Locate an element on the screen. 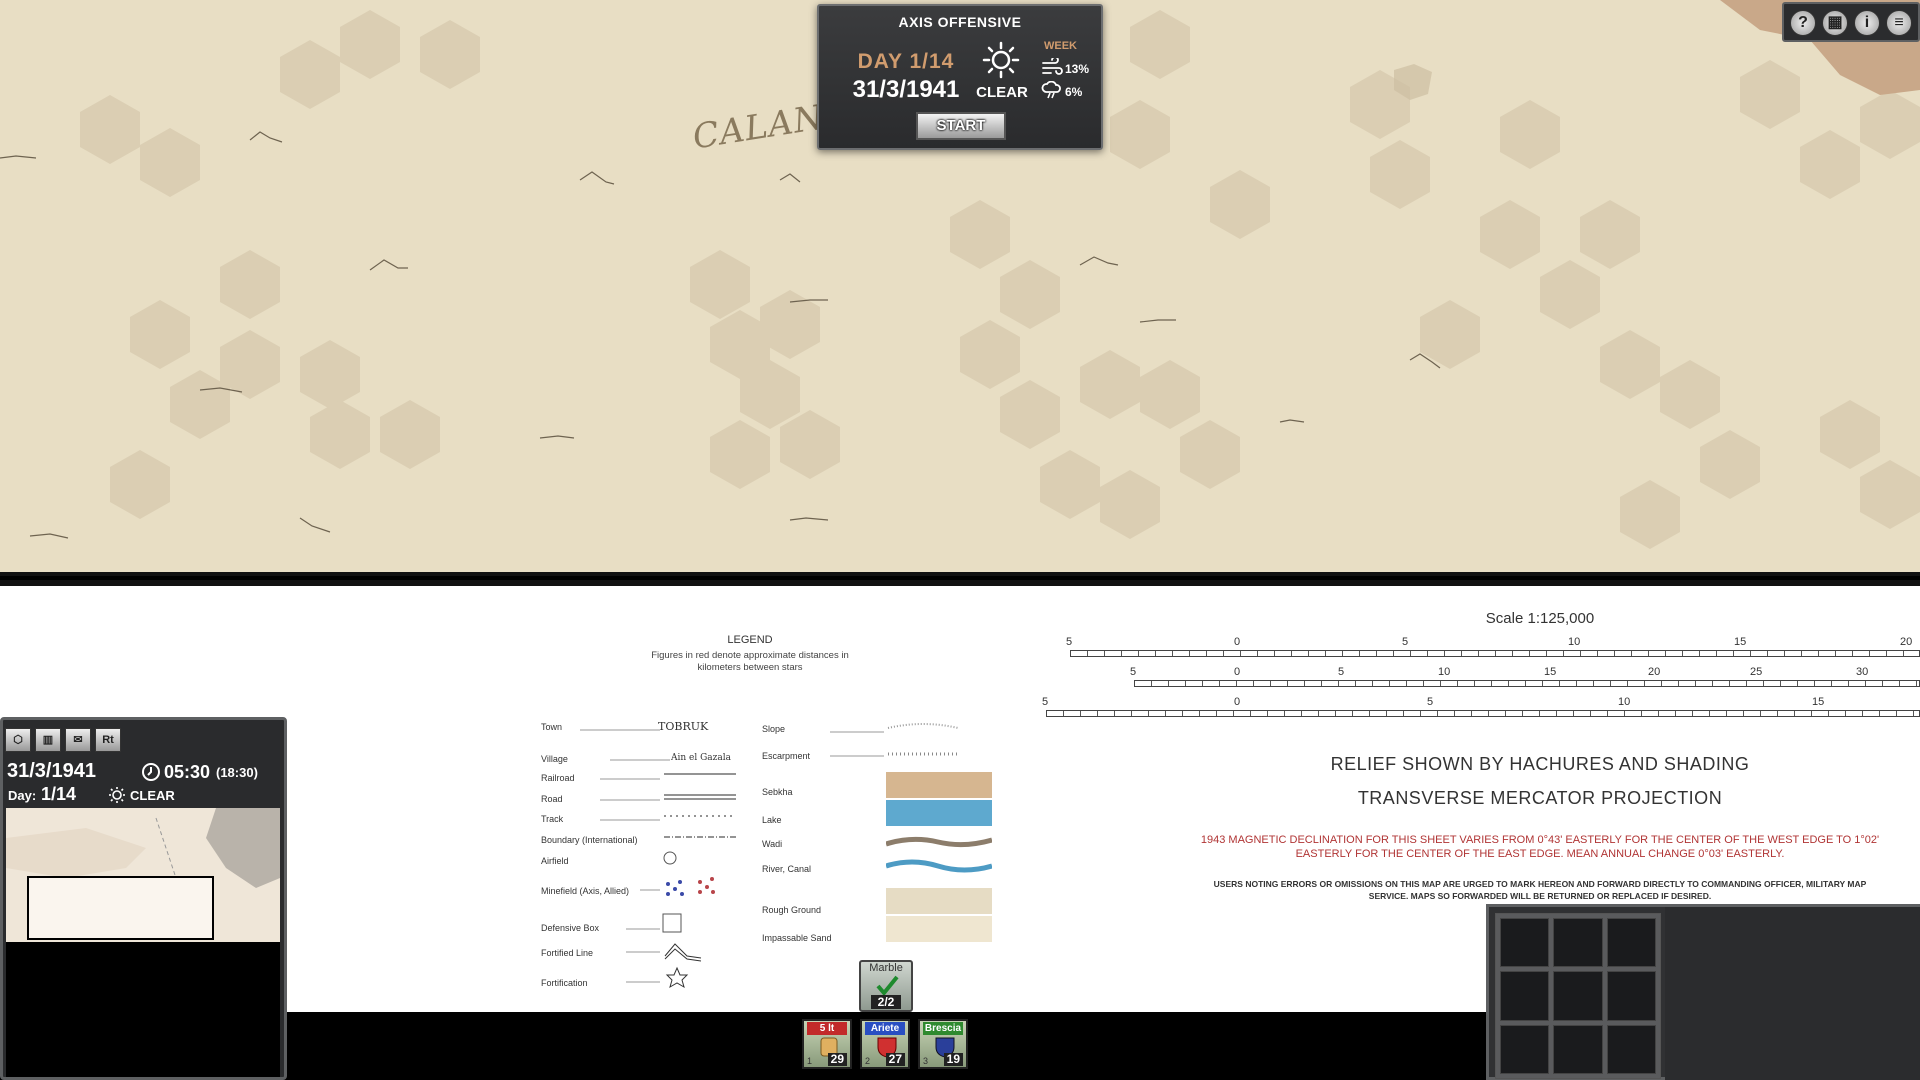  unit-strength: 27 is located at coordinates (895, 1059).